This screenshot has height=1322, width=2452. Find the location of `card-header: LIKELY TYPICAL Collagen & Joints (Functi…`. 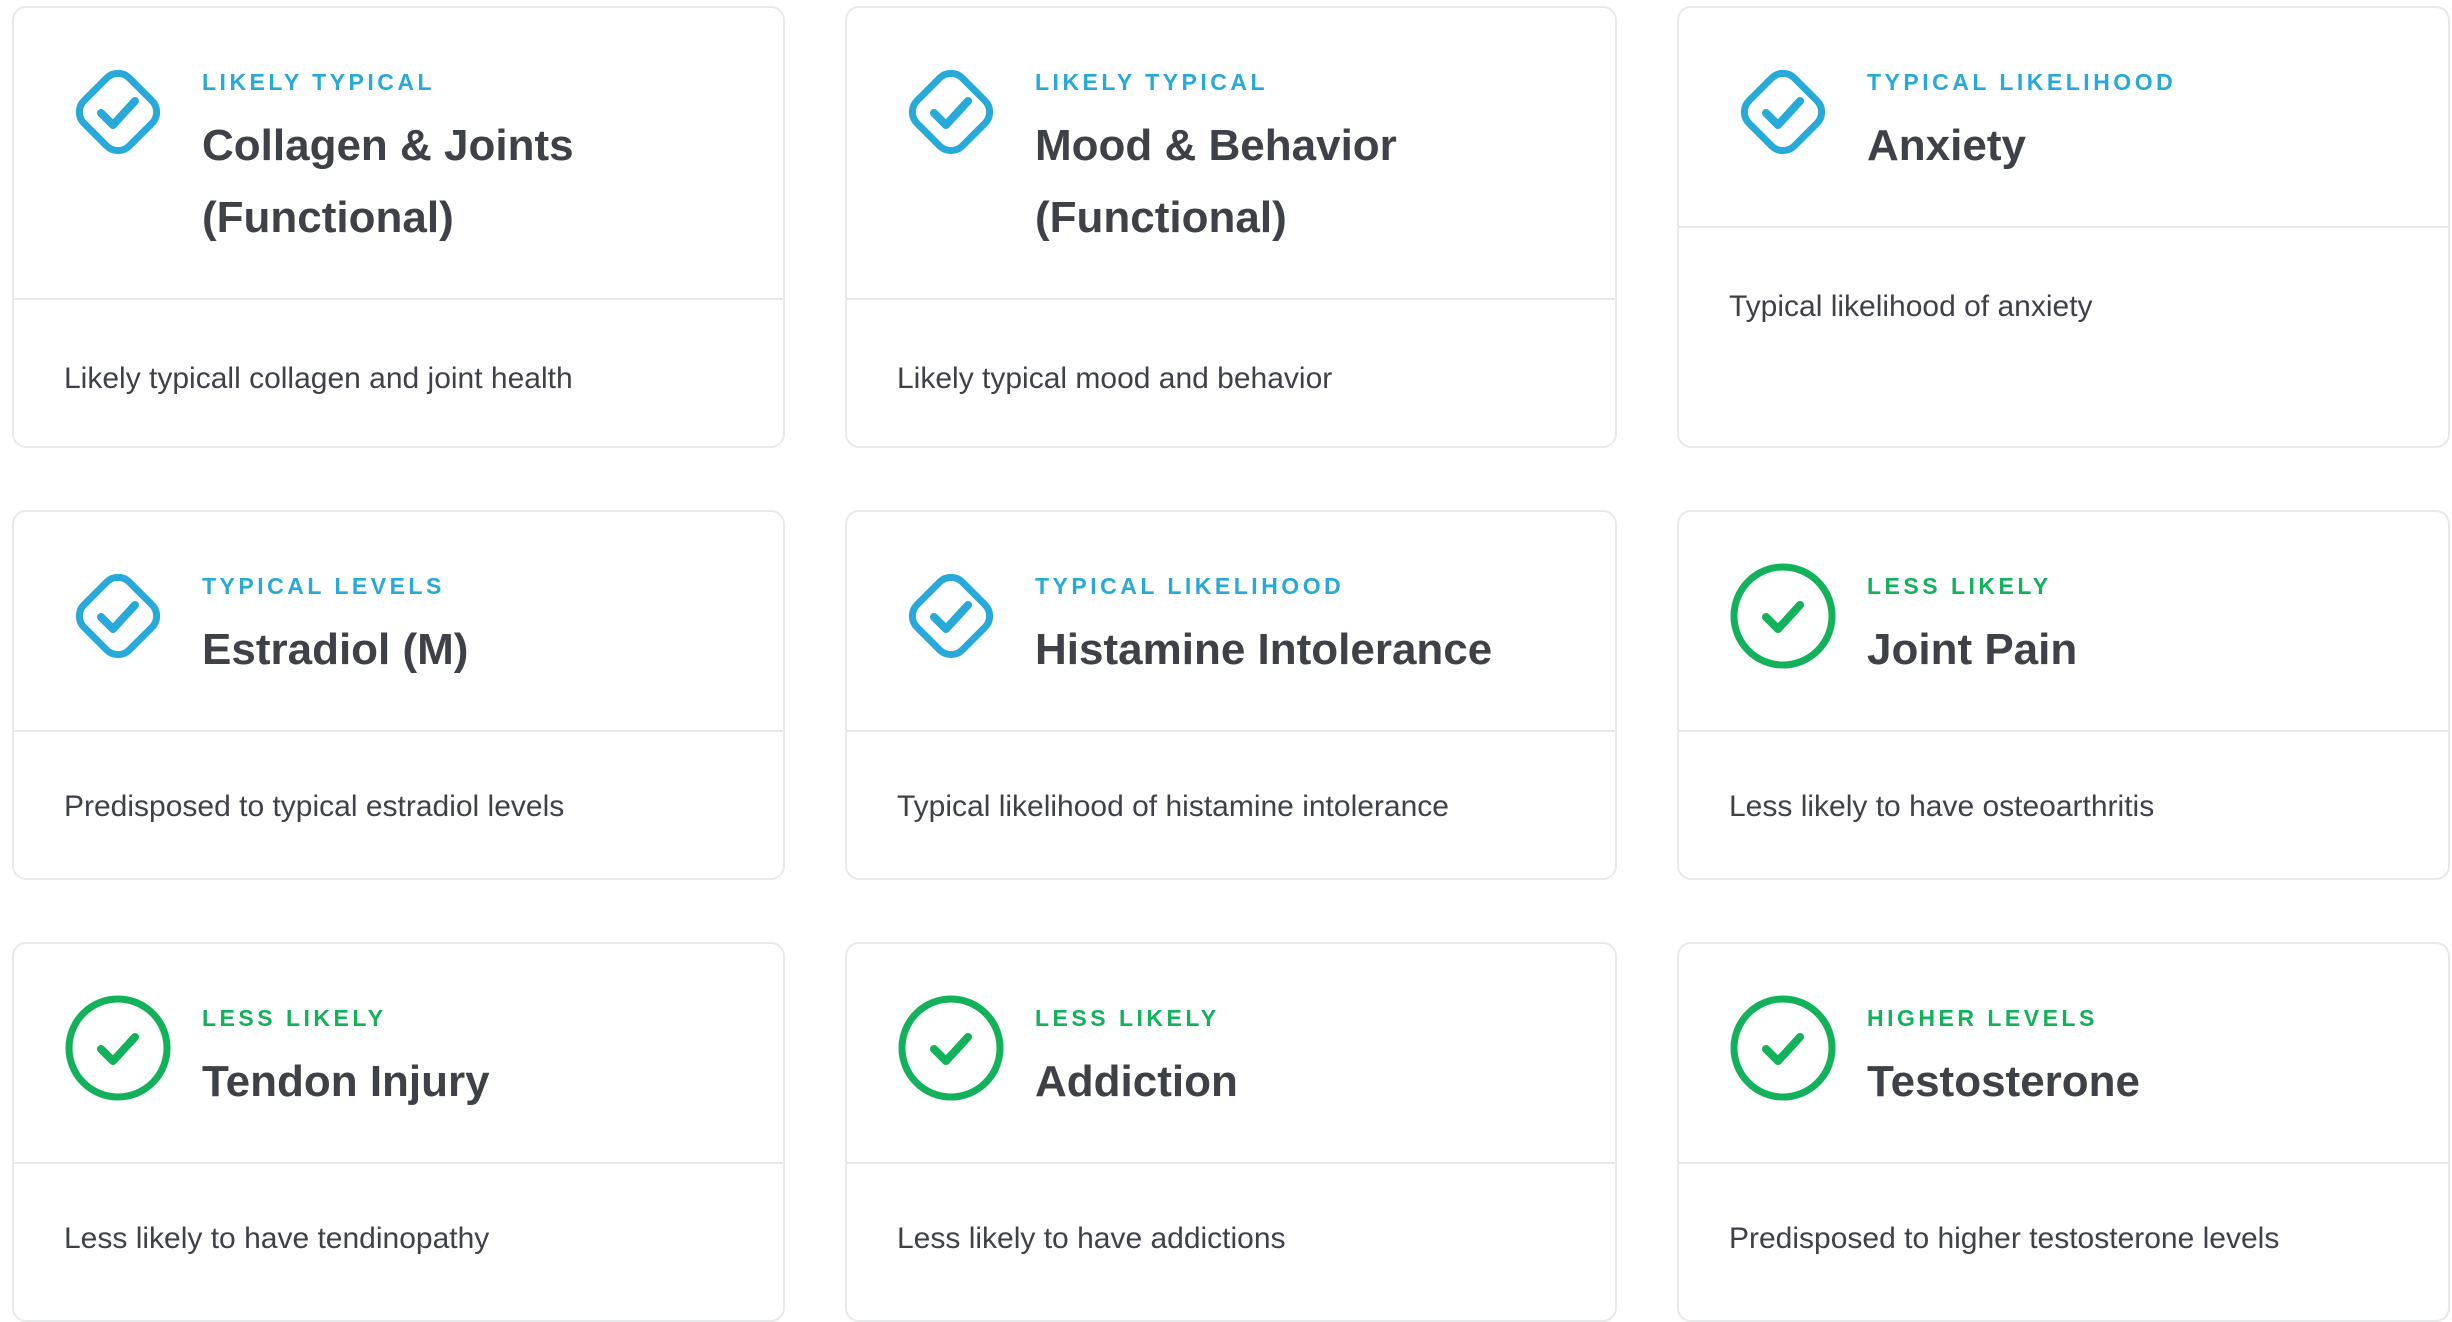

card-header: LIKELY TYPICAL Collagen & Joints (Functi… is located at coordinates (398, 154).